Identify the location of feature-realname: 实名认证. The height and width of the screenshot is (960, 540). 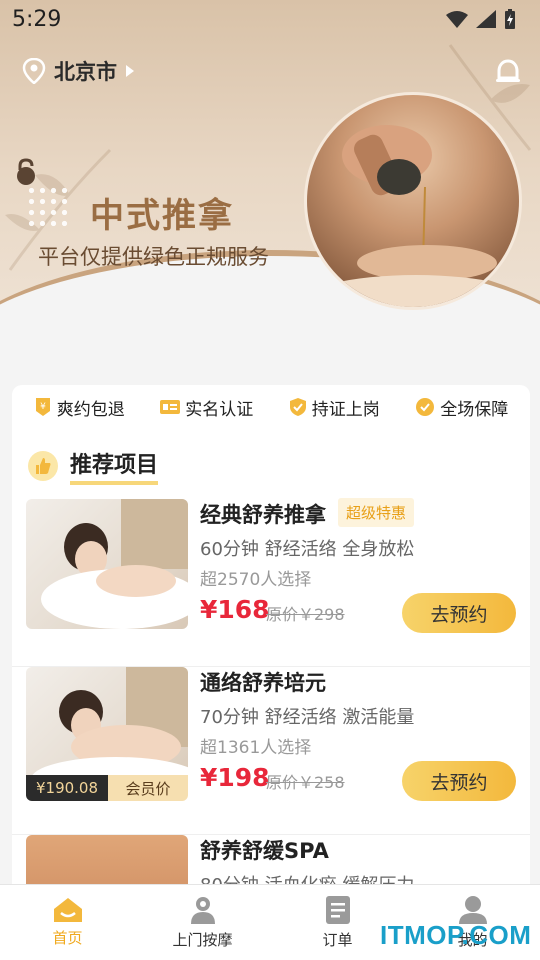
(206, 407).